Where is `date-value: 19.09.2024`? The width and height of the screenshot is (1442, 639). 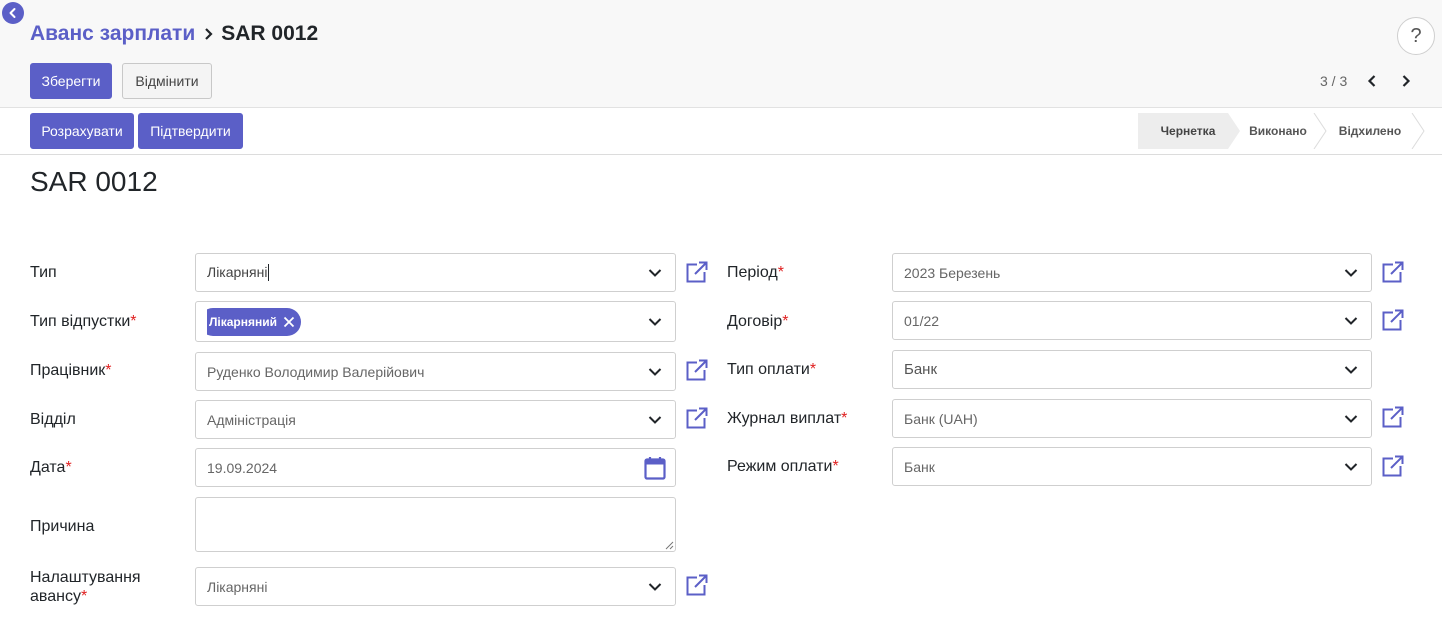
date-value: 19.09.2024 is located at coordinates (242, 467).